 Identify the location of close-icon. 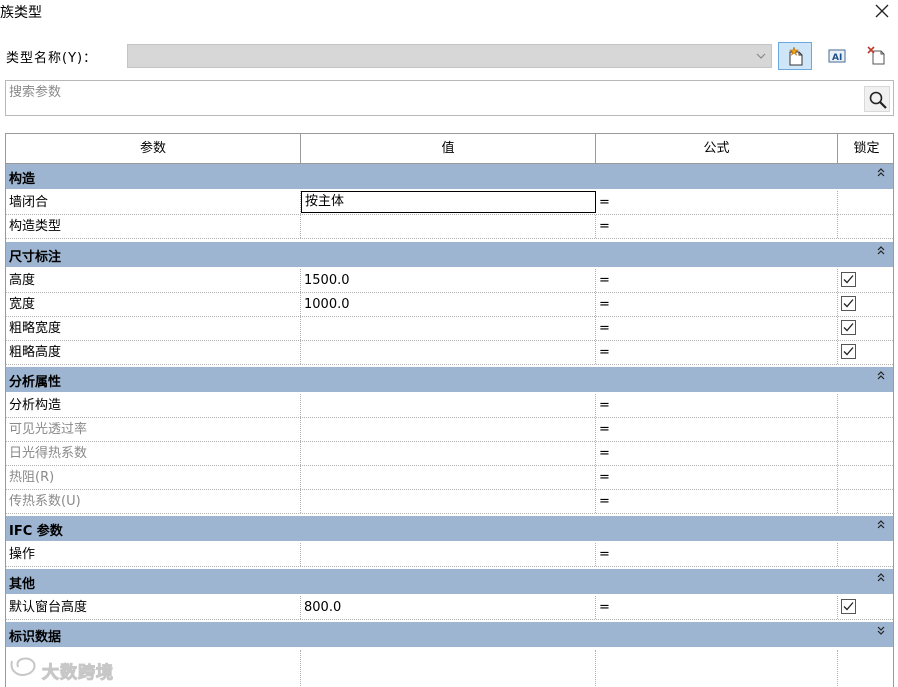
(882, 11).